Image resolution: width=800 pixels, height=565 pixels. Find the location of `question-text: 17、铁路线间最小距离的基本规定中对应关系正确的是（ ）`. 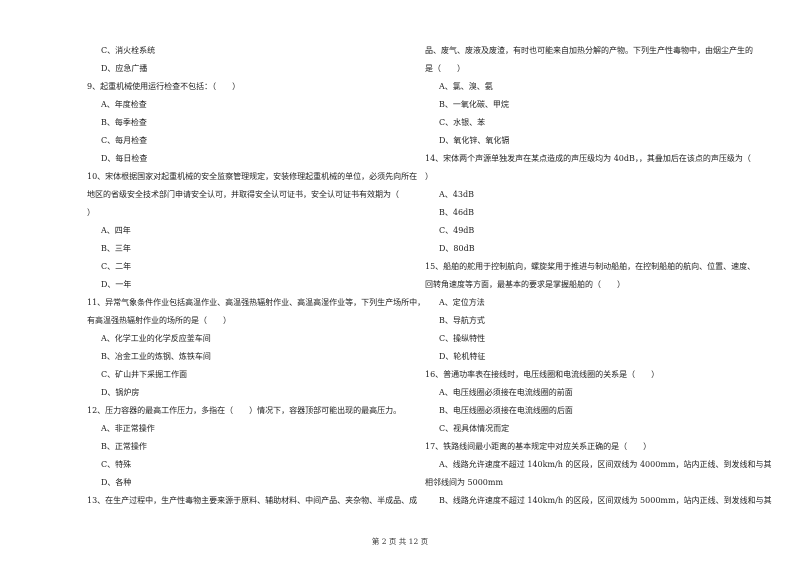

question-text: 17、铁路线间最小距离的基本规定中对应关系正确的是（ ） is located at coordinates (538, 446).